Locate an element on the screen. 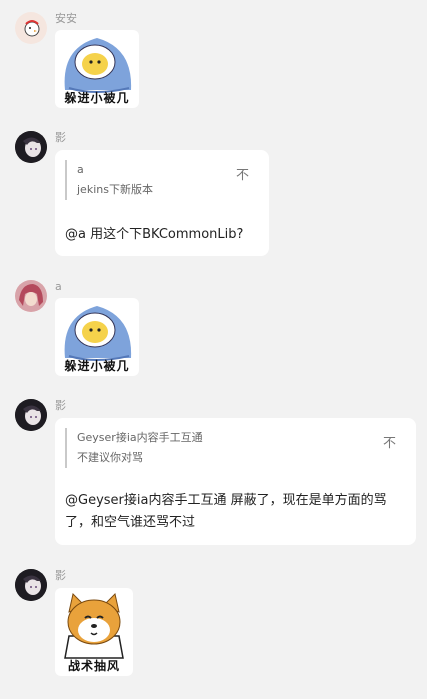 The height and width of the screenshot is (699, 427). pink-hair-avatar-icon is located at coordinates (31, 296).